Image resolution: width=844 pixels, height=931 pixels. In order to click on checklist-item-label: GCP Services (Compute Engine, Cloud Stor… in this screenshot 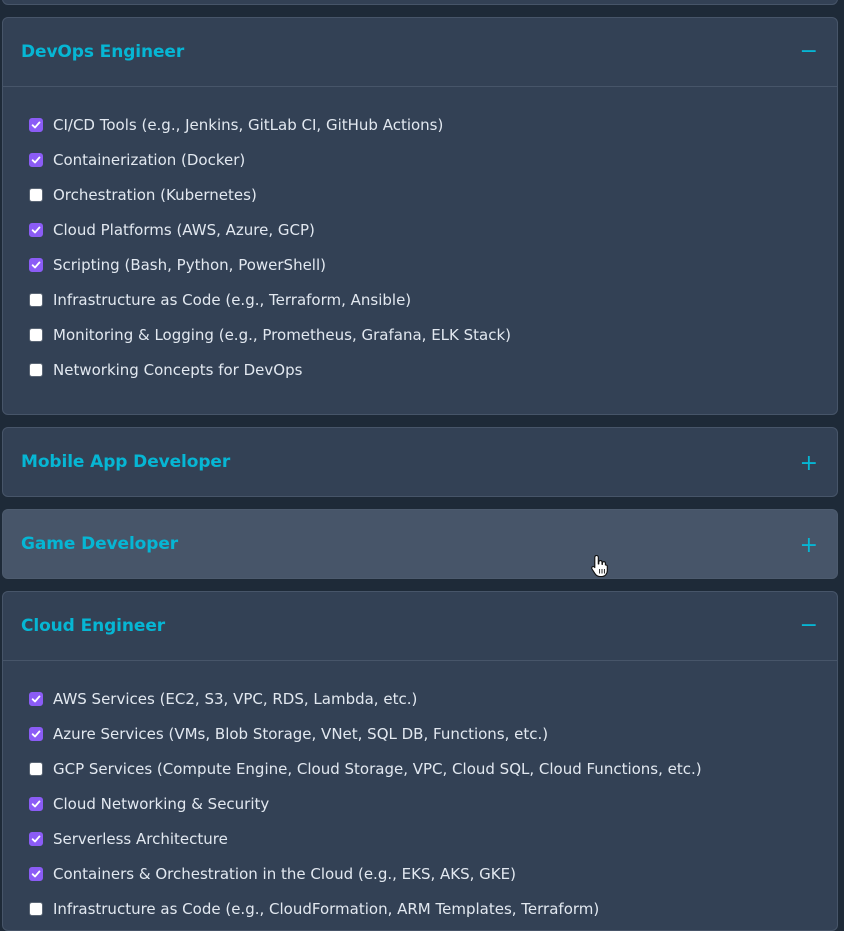, I will do `click(377, 768)`.